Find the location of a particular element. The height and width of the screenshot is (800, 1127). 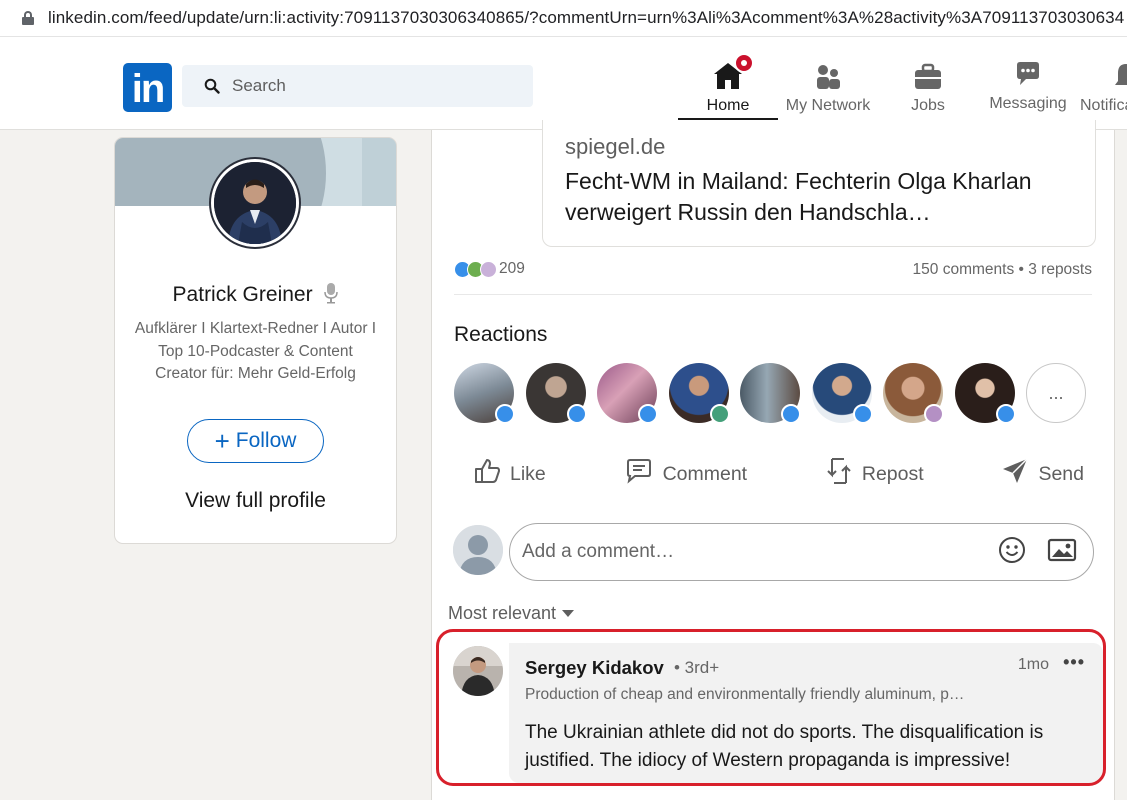

love-badge-icon is located at coordinates (934, 414).